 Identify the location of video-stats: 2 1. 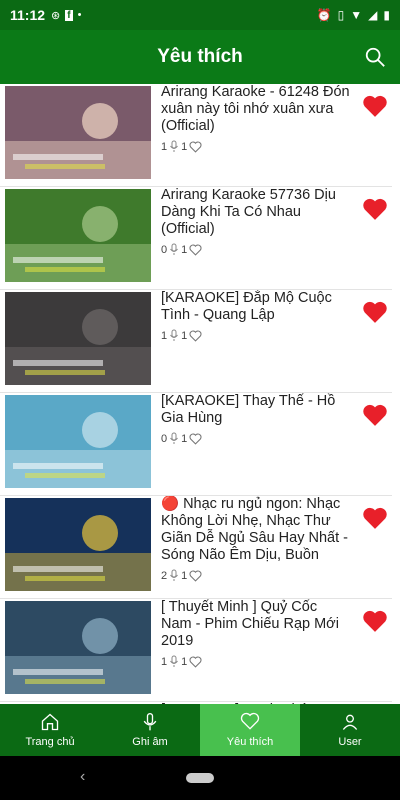
(256, 575).